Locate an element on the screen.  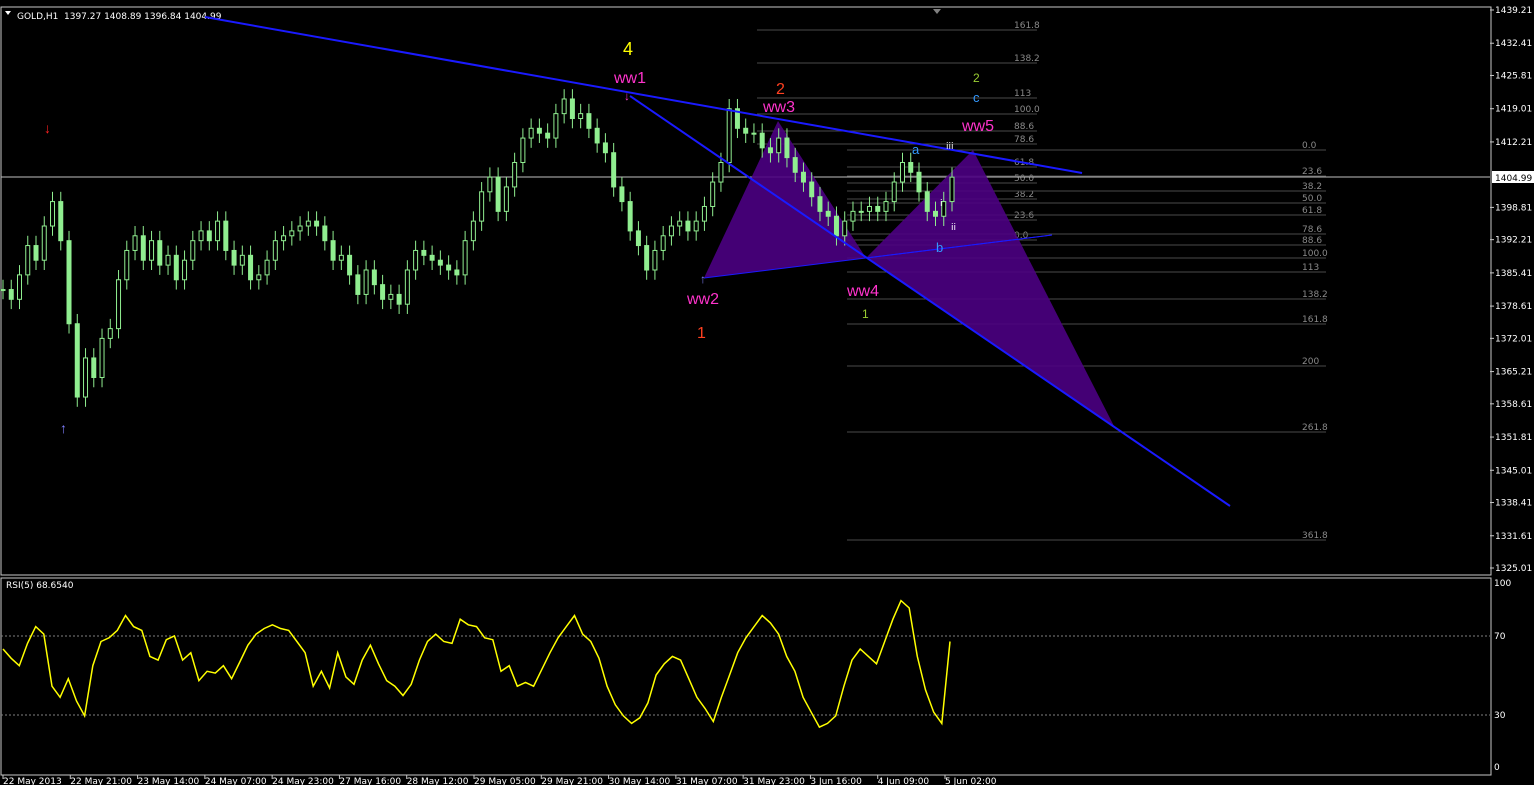
time-tick-label: 4 Jun 09:00 is located at coordinates (904, 781).